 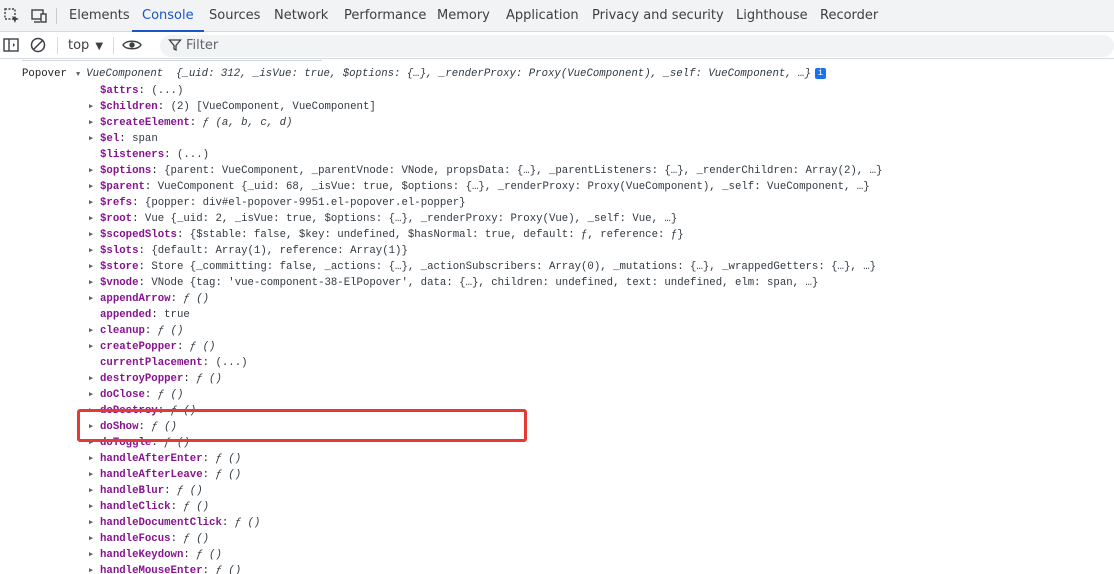 I want to click on inspect-element-icon, so click(x=12, y=16).